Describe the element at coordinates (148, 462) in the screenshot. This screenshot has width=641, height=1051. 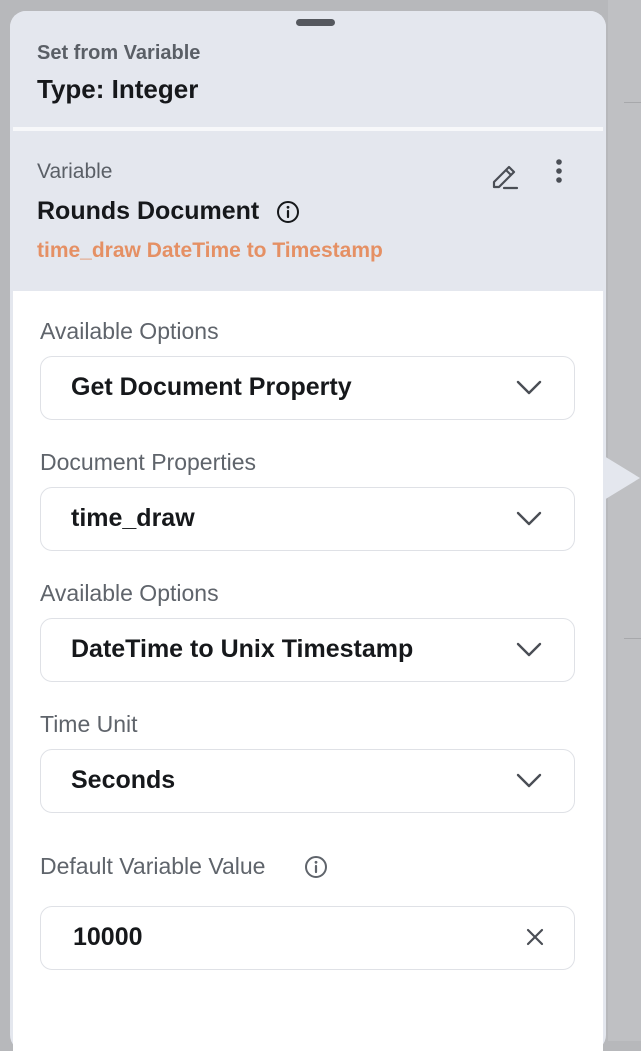
I see `field-label: Document Properties` at that location.